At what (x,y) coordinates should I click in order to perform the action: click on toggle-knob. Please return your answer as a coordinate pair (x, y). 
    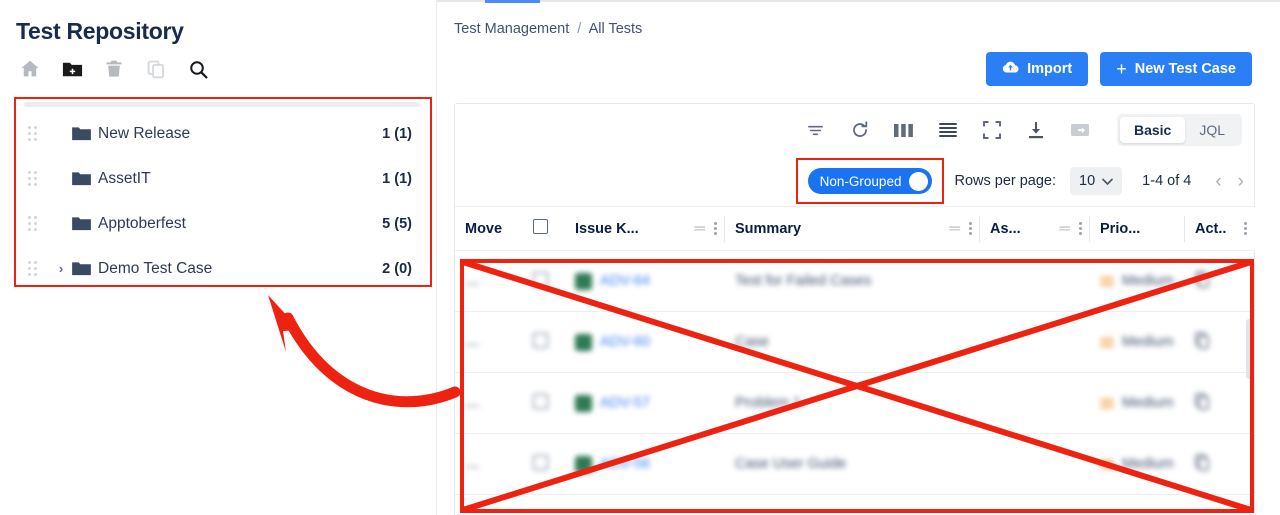
    Looking at the image, I should click on (919, 181).